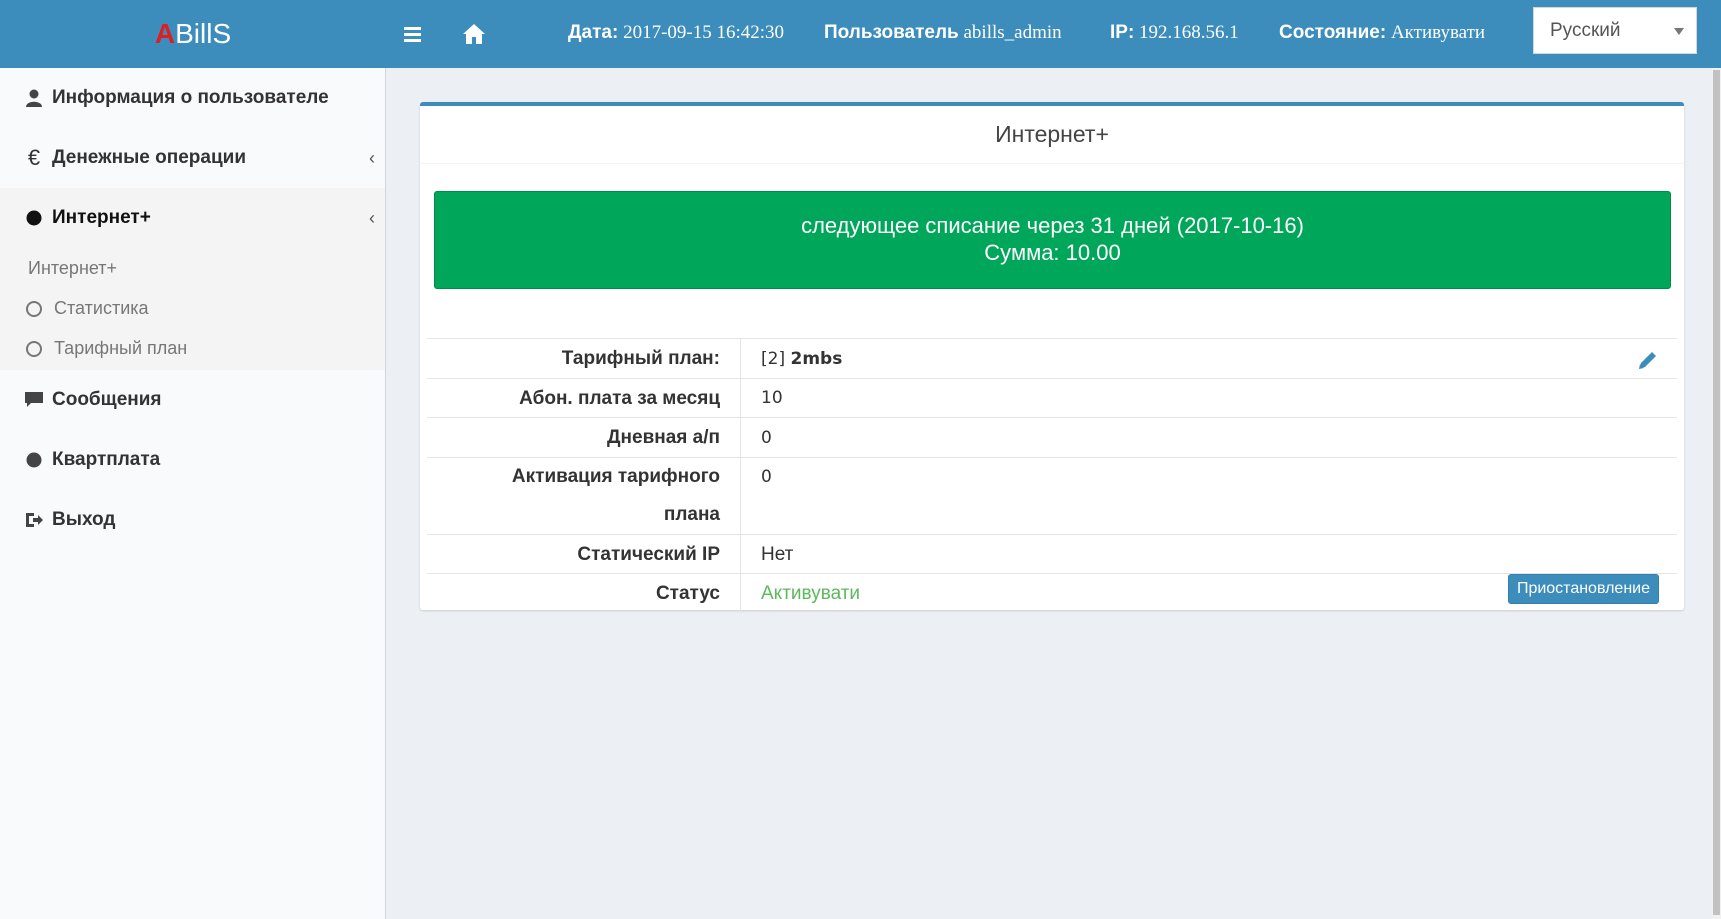 Image resolution: width=1721 pixels, height=919 pixels. What do you see at coordinates (165, 33) in the screenshot?
I see `logo-letter-a: A` at bounding box center [165, 33].